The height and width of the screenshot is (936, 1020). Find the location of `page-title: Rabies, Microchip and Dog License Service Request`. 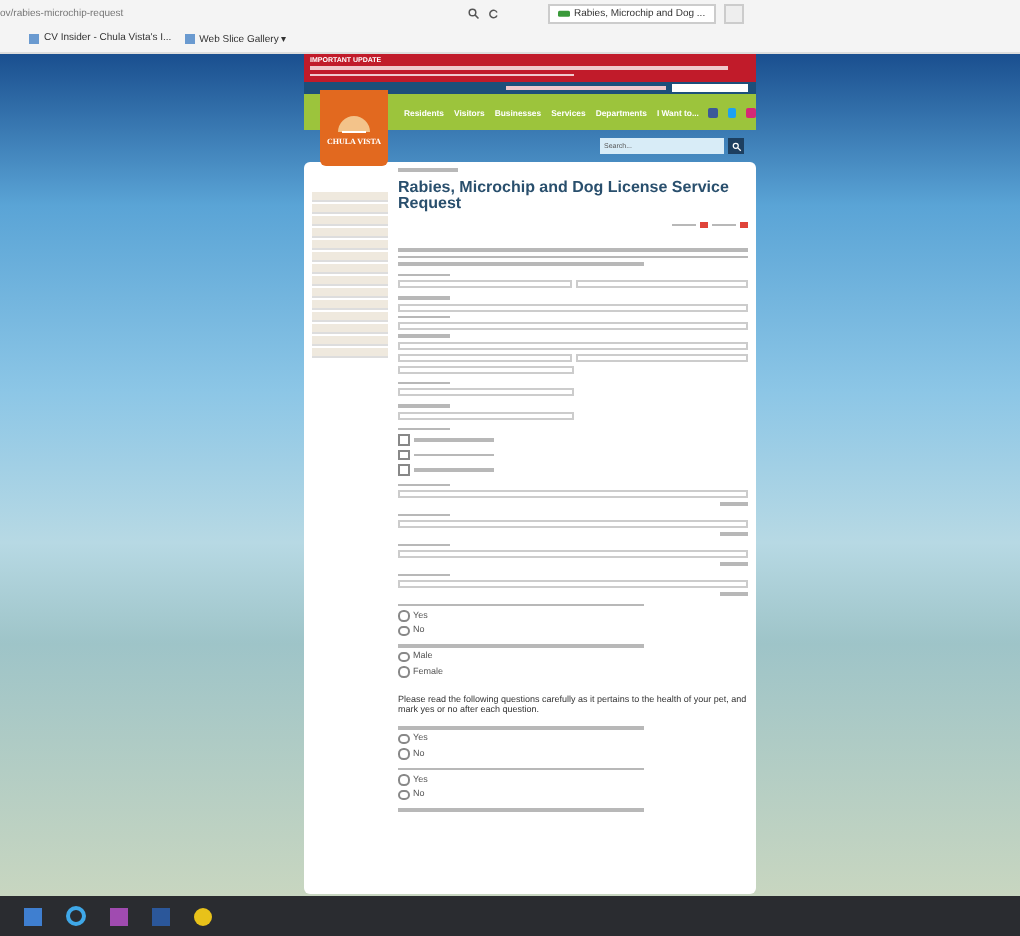

page-title: Rabies, Microchip and Dog License Service Request is located at coordinates (564, 197).